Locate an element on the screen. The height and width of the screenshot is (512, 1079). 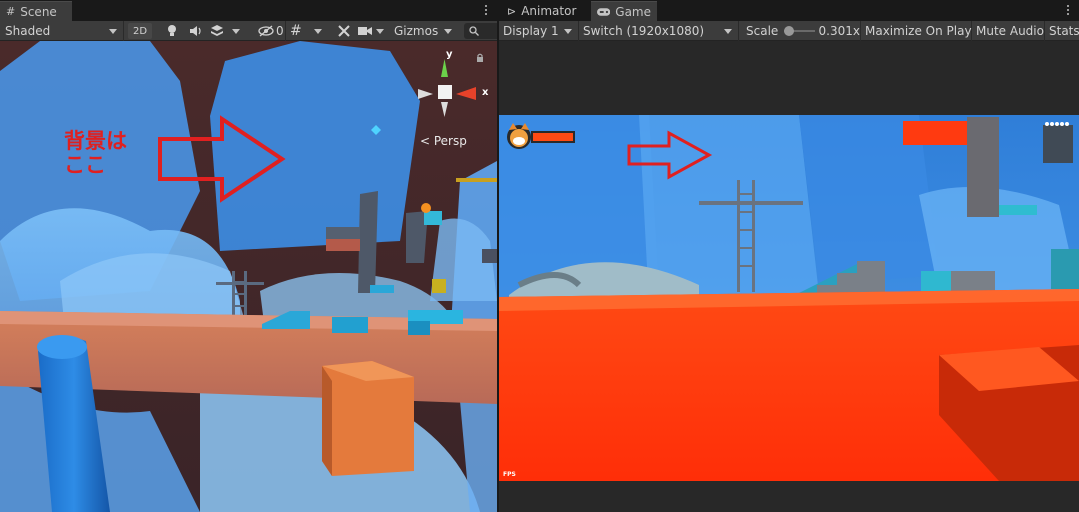
maximize-label: Maximize On Play is located at coordinates (918, 31).